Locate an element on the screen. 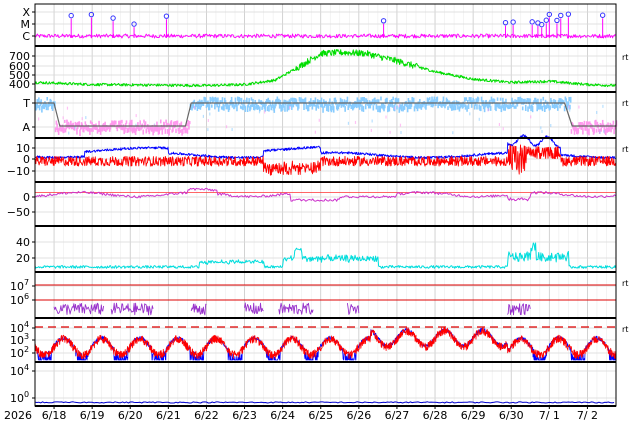 This screenshot has height=424, width=634. y-tick-label: A is located at coordinates (26, 127).